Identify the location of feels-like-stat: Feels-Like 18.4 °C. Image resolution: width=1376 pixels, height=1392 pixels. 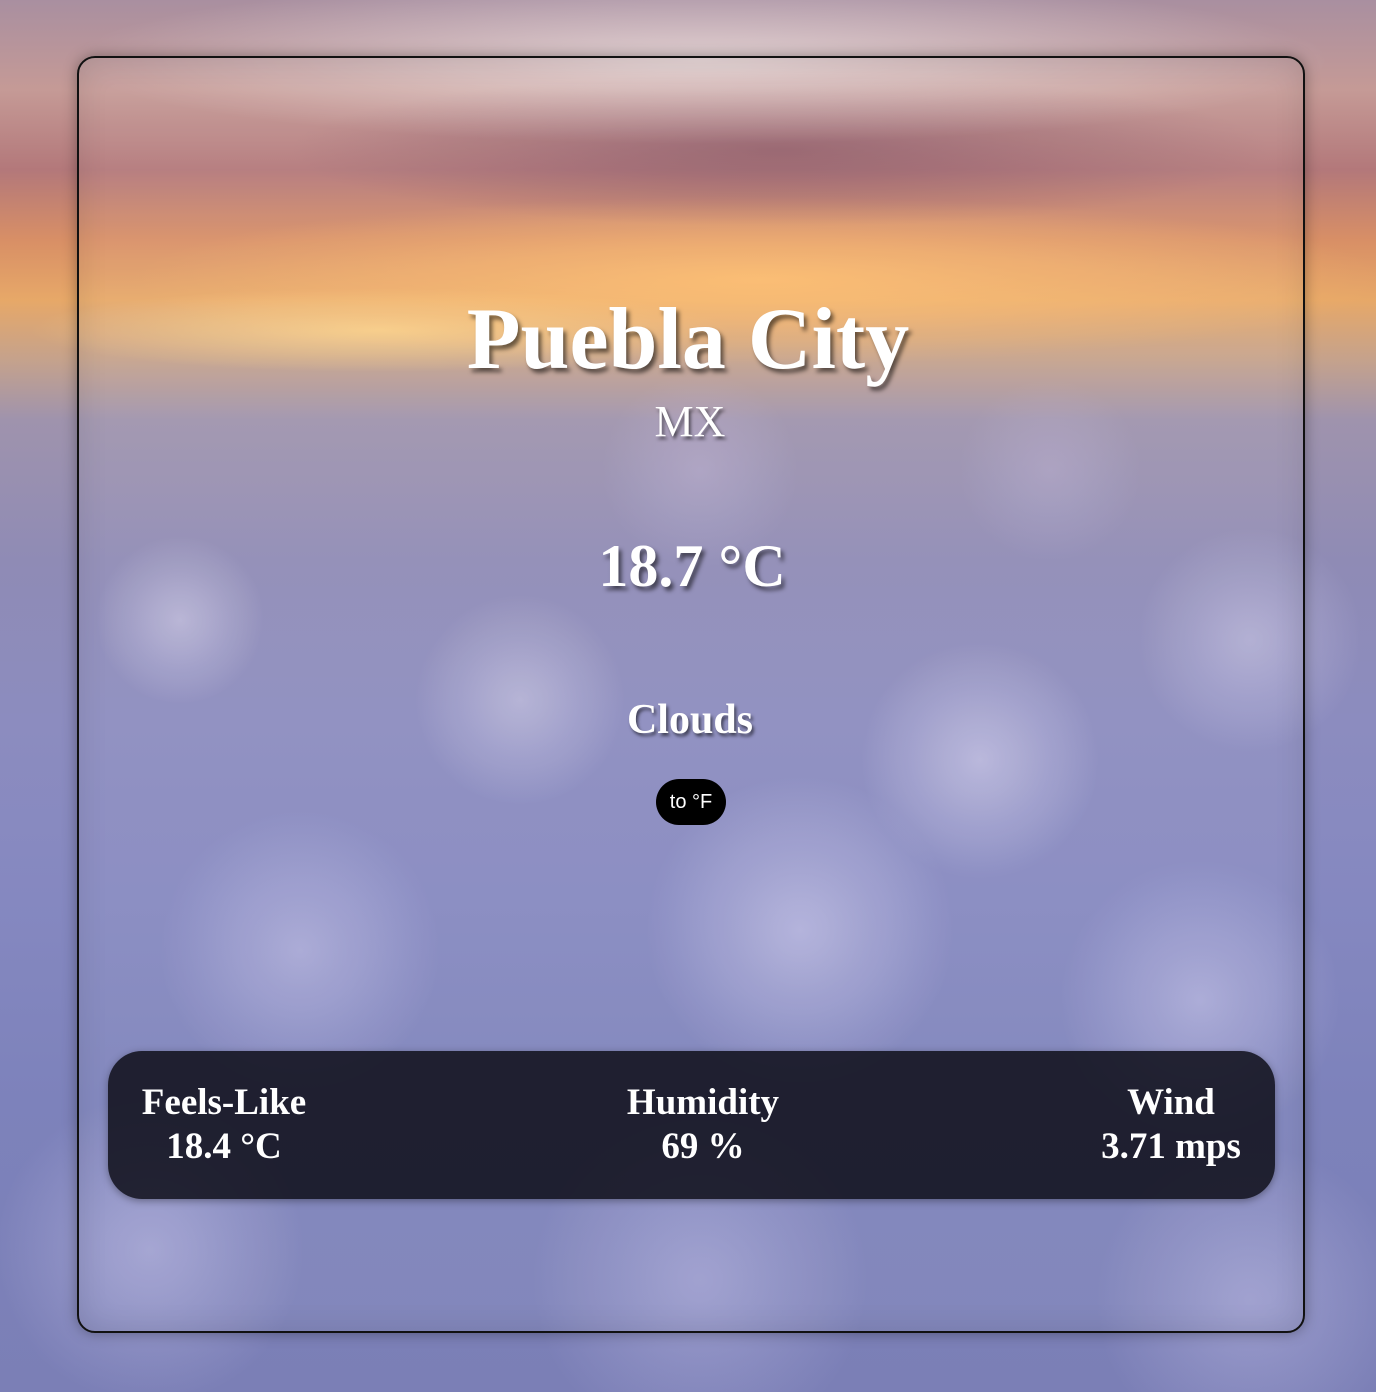
(224, 1125).